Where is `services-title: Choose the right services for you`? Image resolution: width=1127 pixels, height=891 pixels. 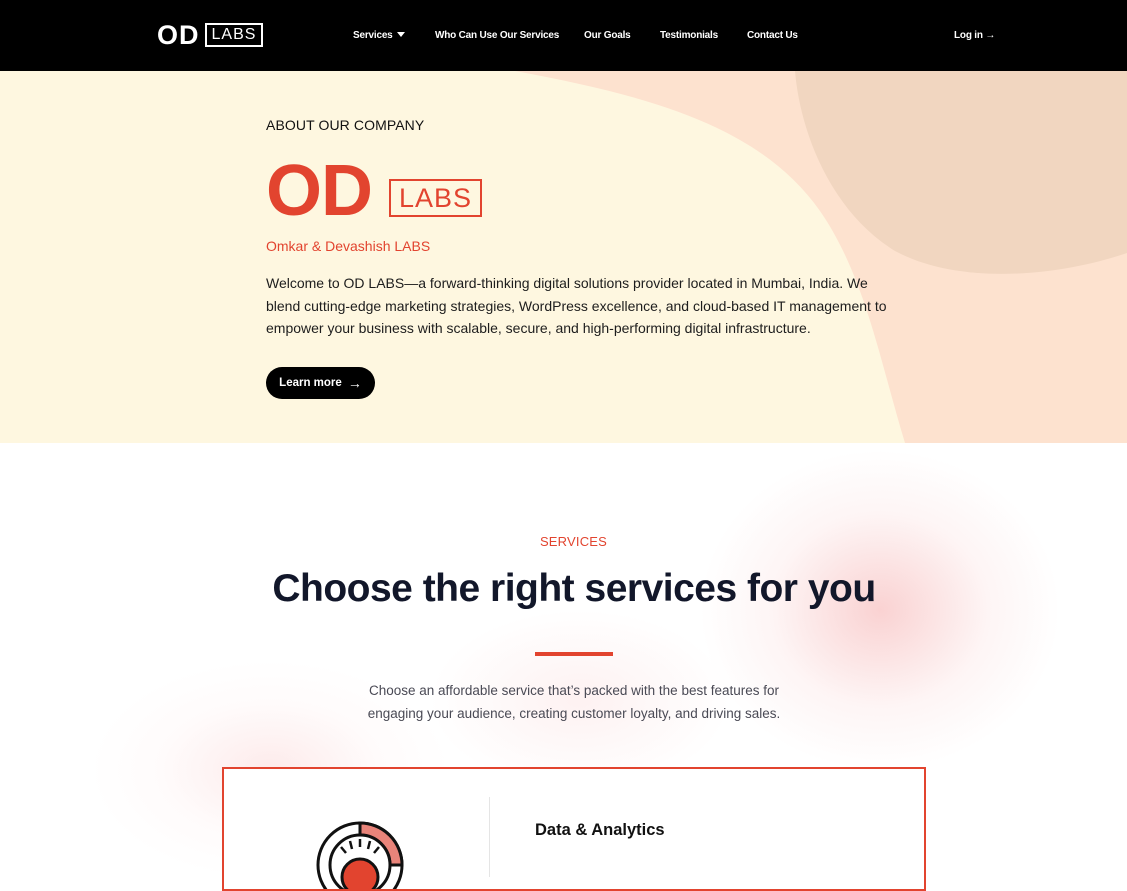 services-title: Choose the right services for you is located at coordinates (574, 588).